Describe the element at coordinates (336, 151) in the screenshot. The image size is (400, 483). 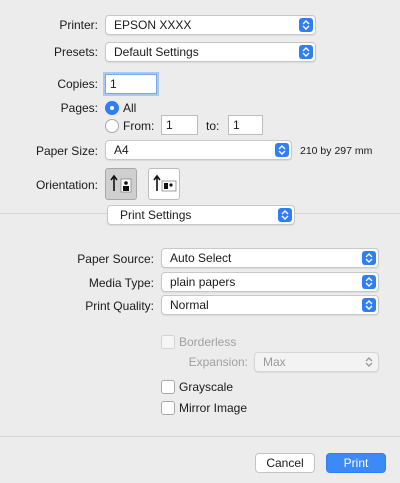
I see `paper-size-dimensions: 210 by 297 mm` at that location.